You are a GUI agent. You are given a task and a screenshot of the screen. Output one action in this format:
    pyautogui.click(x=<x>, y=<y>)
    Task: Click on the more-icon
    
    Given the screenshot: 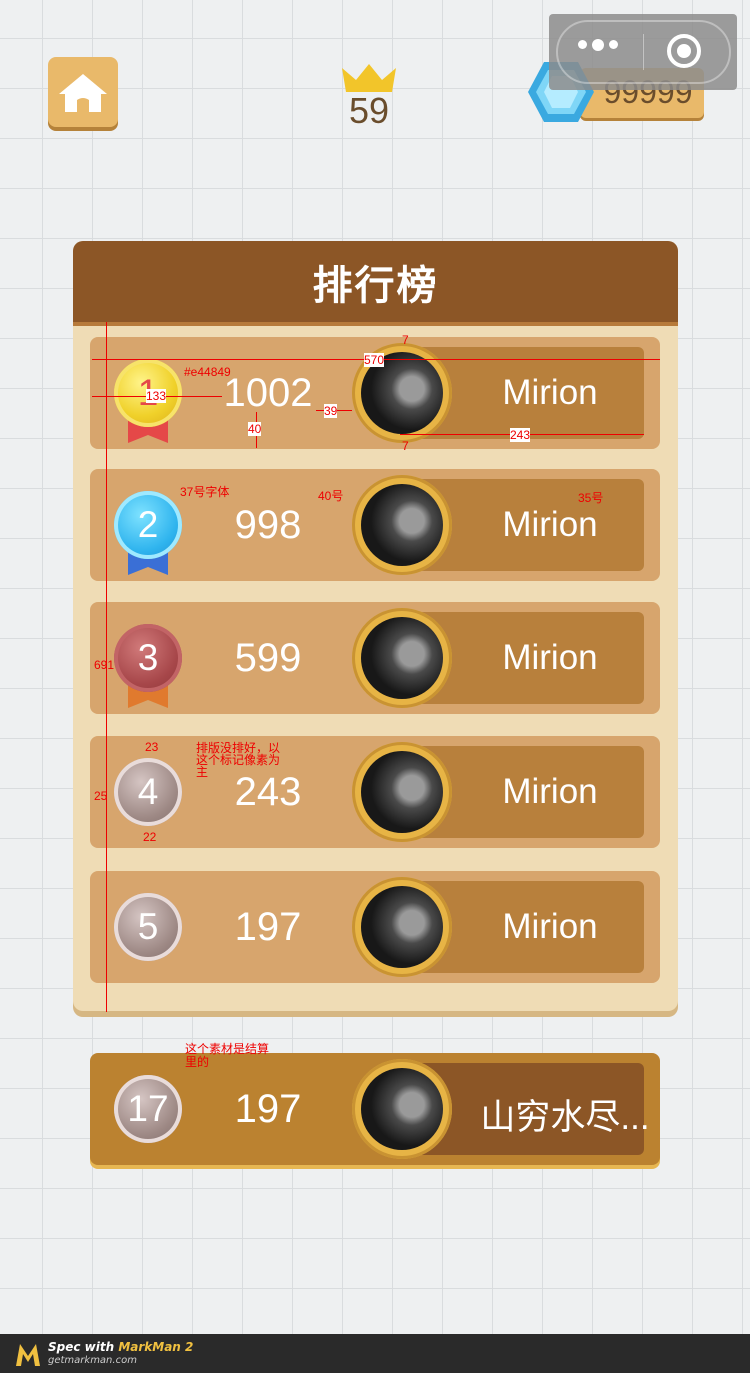 What is the action you would take?
    pyautogui.click(x=598, y=45)
    